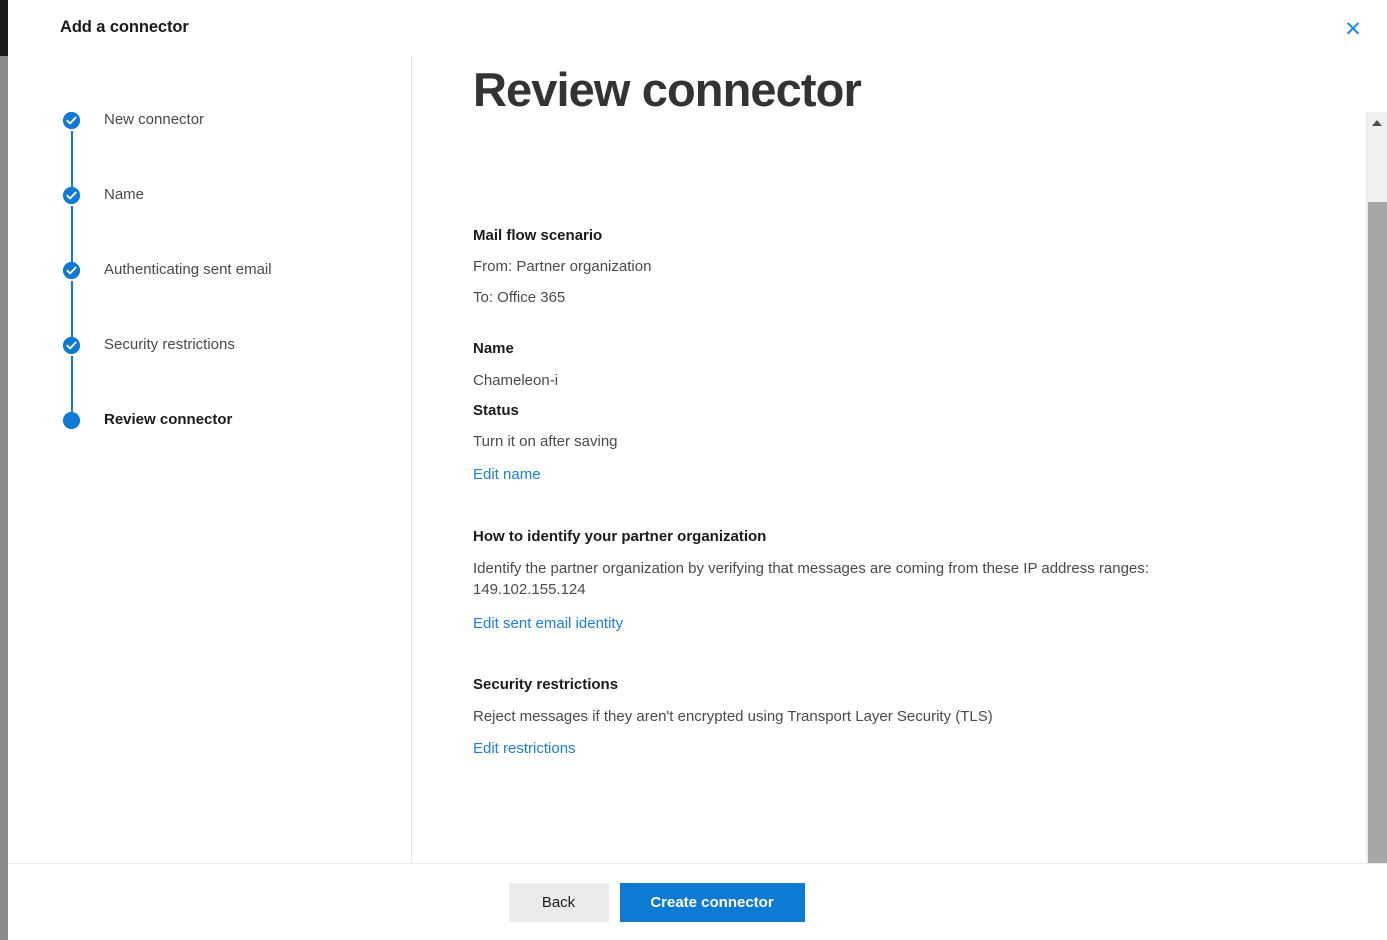 This screenshot has width=1387, height=940. I want to click on dialog-header: Add a connector ✕, so click(697, 28).